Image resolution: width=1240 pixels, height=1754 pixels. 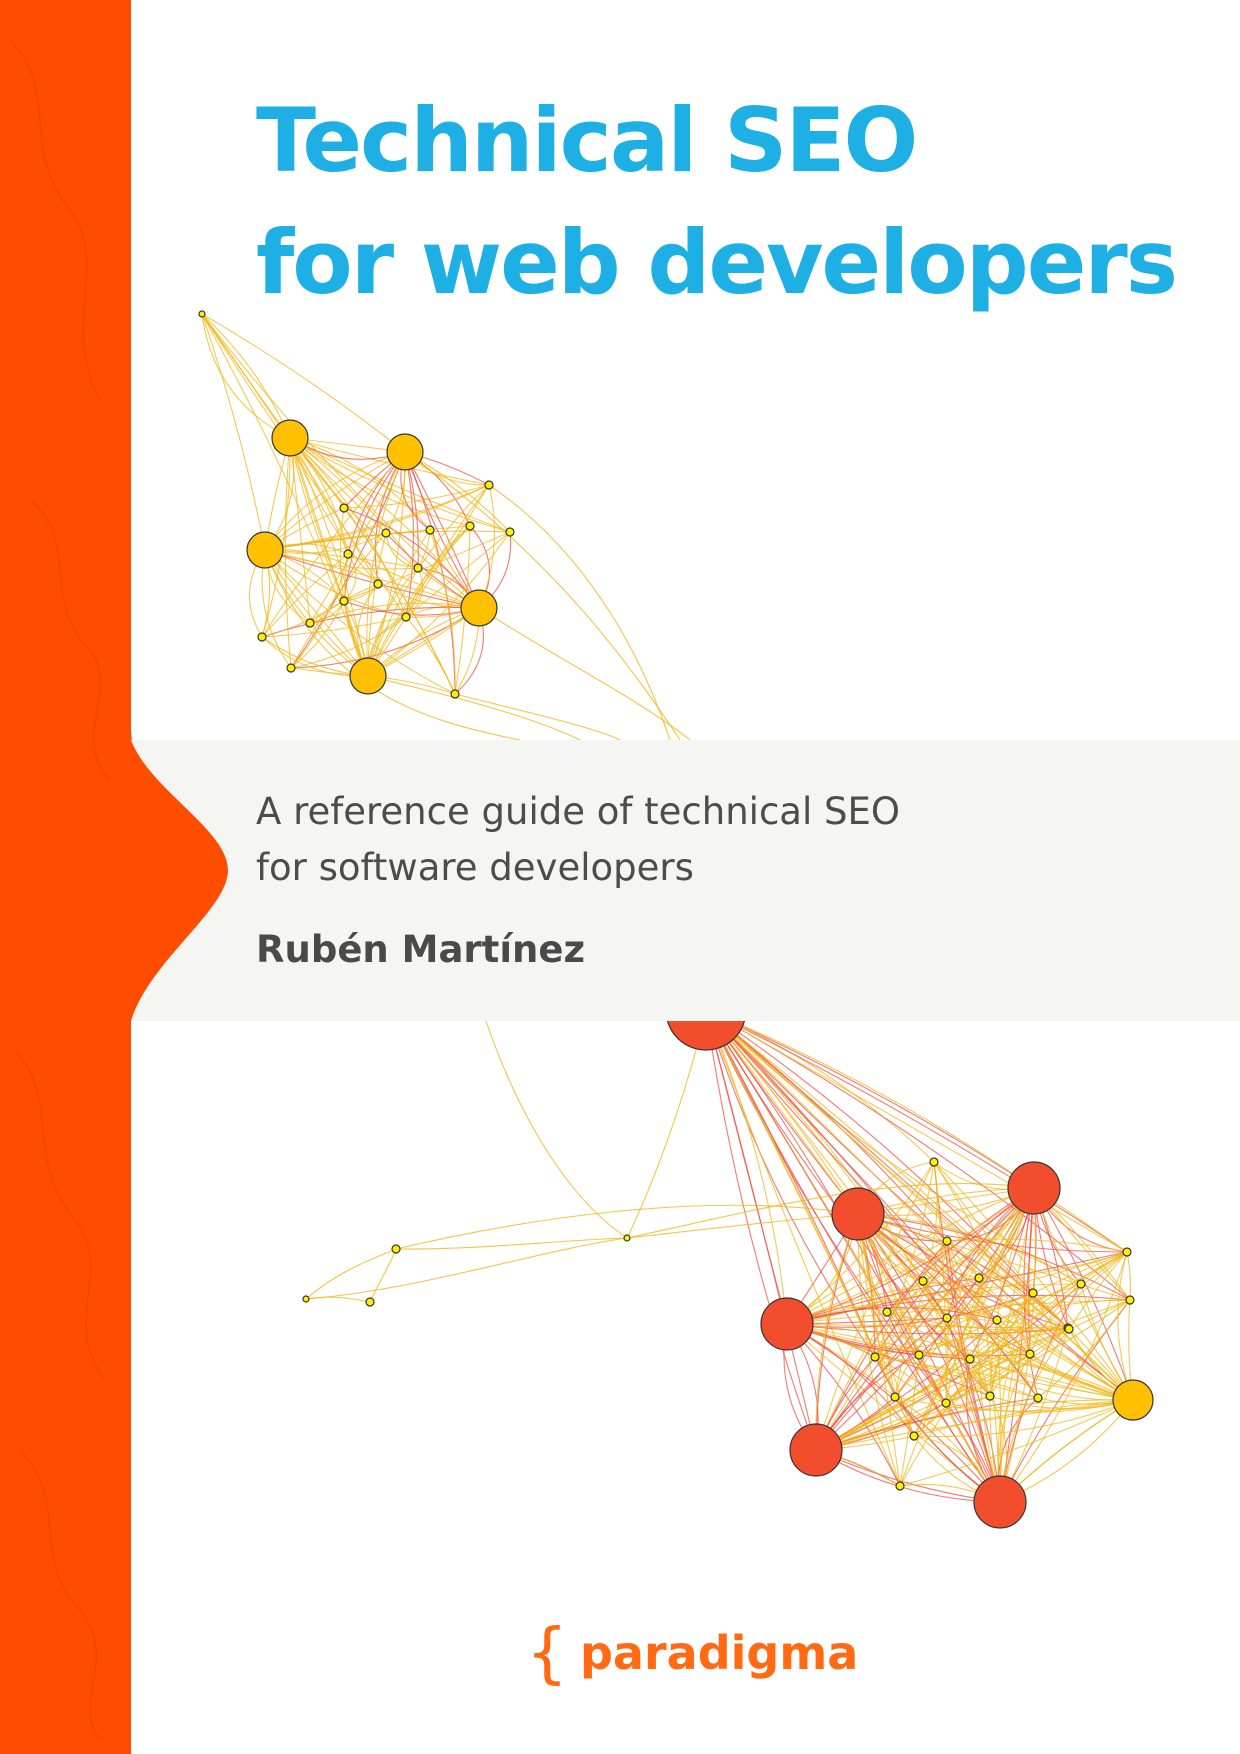 I want to click on brace-icon: {, so click(x=547, y=1652).